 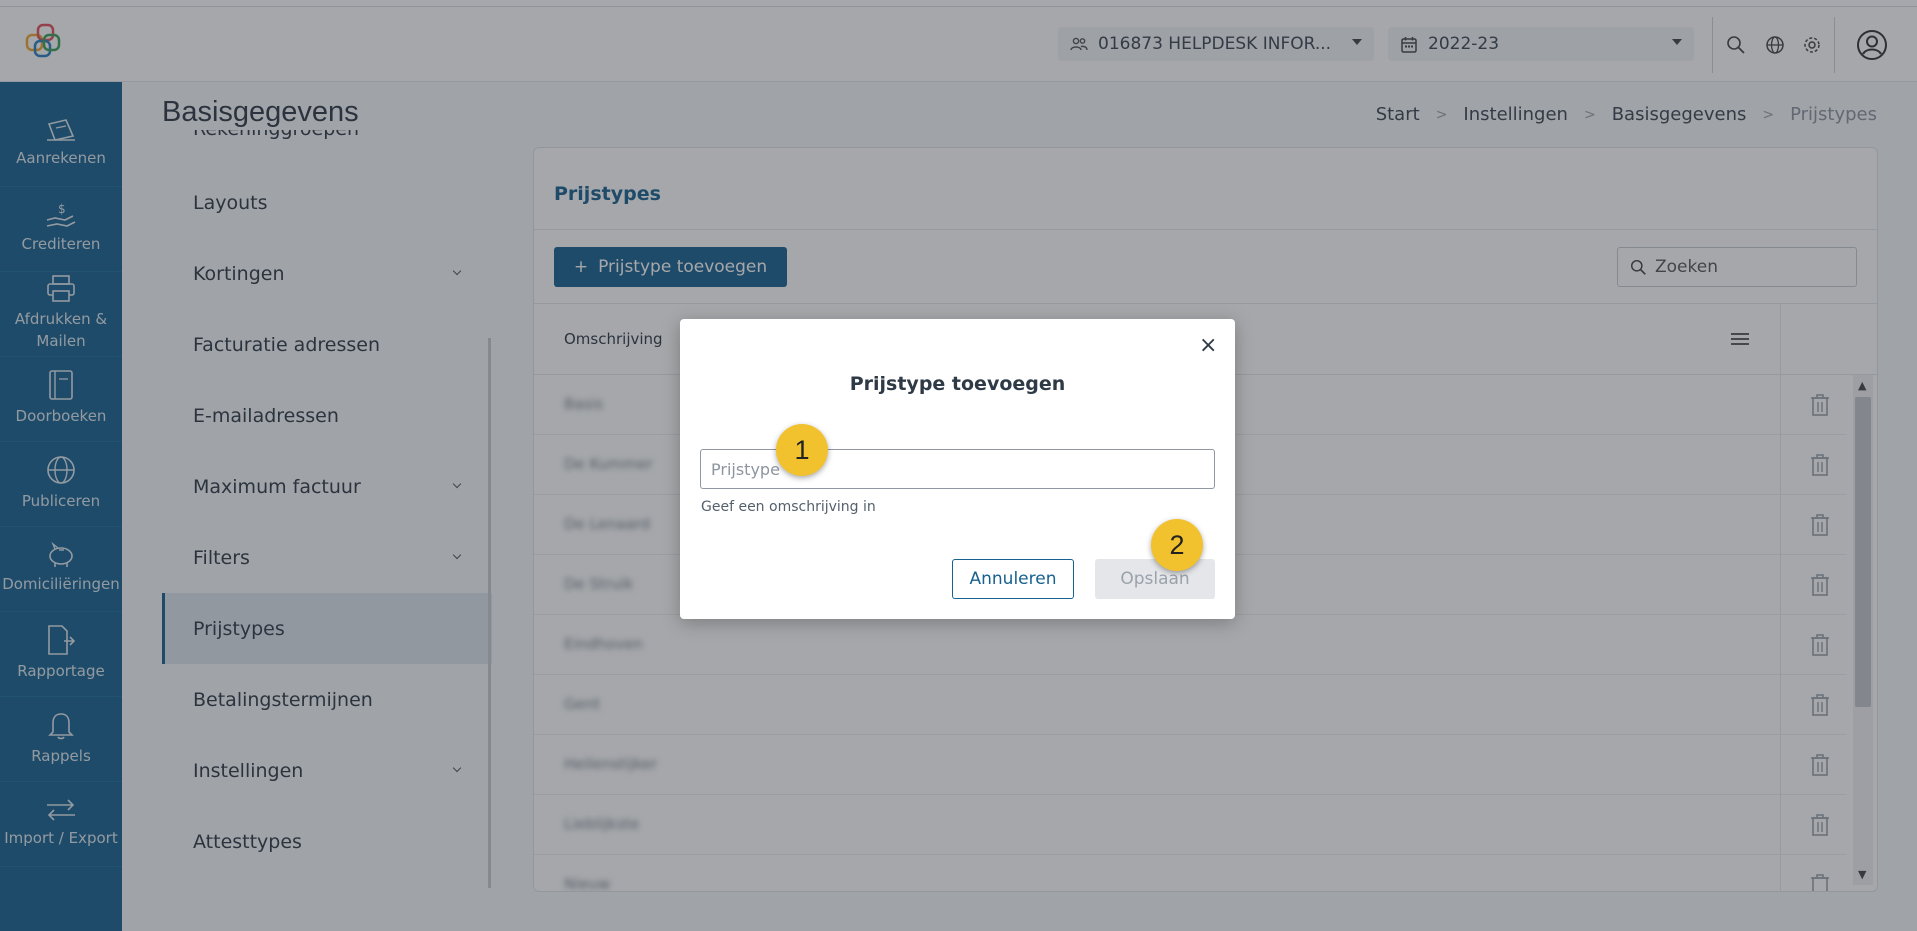 I want to click on dialog-title: Prijstype toevoegen, so click(x=957, y=384).